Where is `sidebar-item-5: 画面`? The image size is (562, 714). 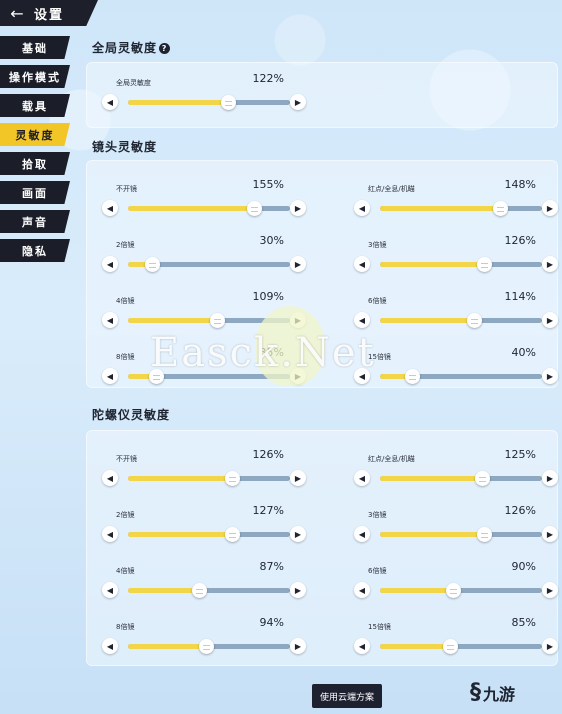 sidebar-item-5: 画面 is located at coordinates (35, 192).